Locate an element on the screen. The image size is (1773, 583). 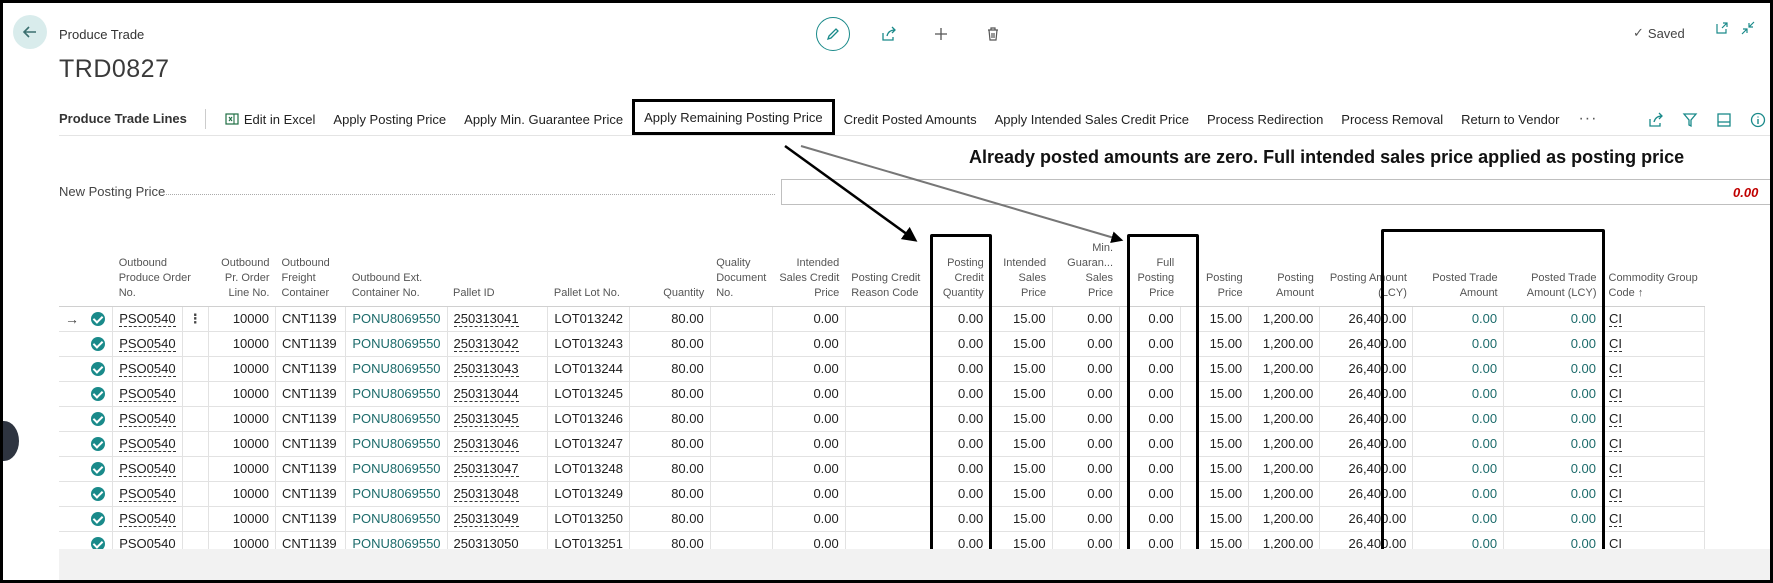
process-removal-button: Process Removal is located at coordinates (1392, 119).